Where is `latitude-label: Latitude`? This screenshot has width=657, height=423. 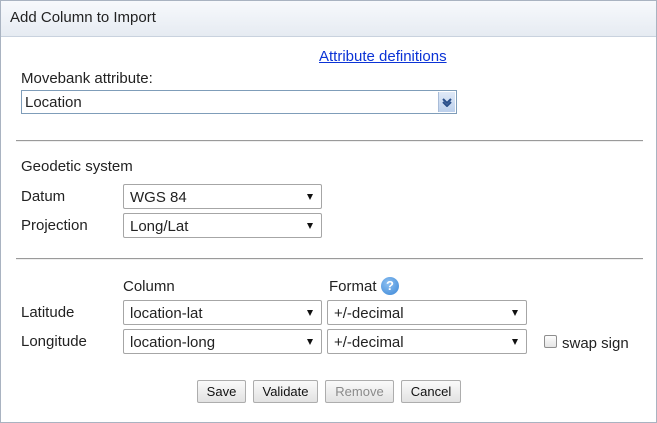 latitude-label: Latitude is located at coordinates (48, 312).